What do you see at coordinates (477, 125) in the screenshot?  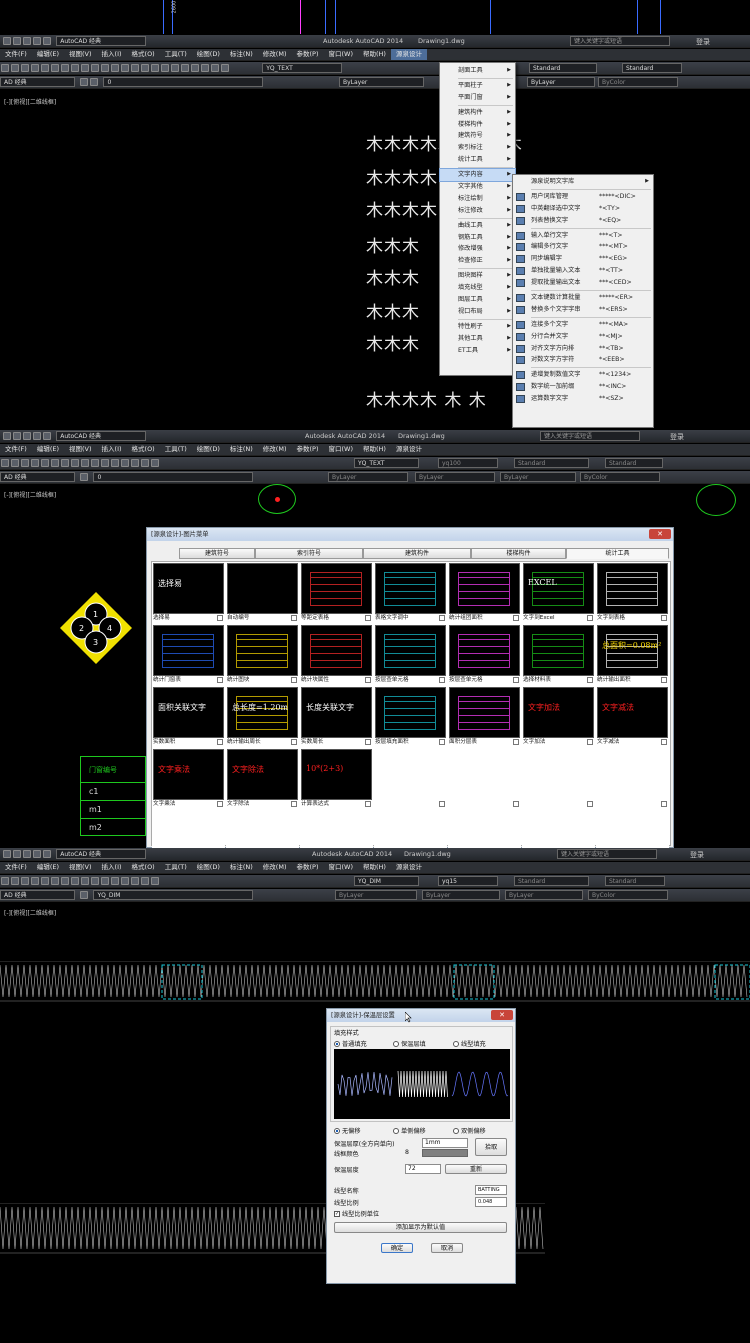 I see `menu-item: 楼梯构件 ▶` at bounding box center [477, 125].